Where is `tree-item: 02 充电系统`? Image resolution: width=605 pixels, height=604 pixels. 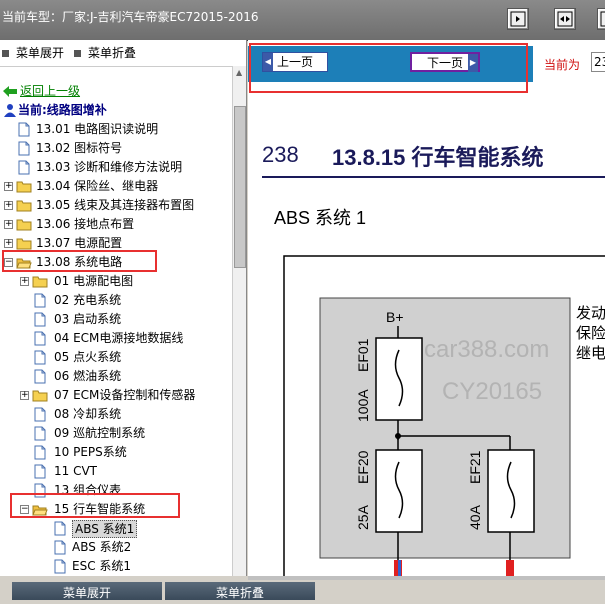 tree-item: 02 充电系统 is located at coordinates (116, 300).